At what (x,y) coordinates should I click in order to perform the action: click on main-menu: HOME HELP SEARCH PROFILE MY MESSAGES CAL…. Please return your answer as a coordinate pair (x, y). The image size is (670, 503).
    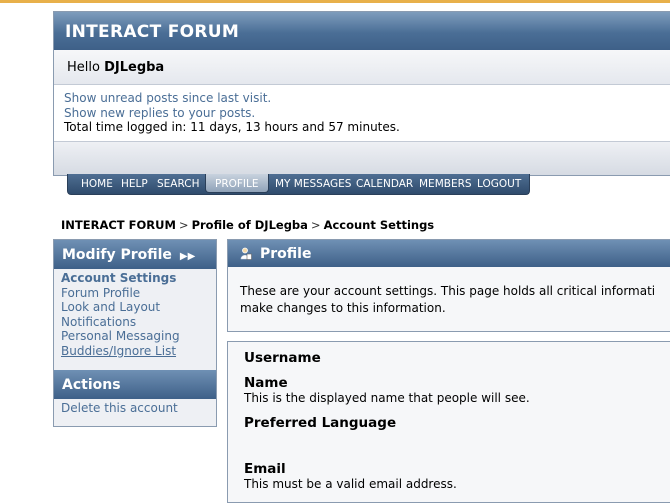
    Looking at the image, I should click on (298, 184).